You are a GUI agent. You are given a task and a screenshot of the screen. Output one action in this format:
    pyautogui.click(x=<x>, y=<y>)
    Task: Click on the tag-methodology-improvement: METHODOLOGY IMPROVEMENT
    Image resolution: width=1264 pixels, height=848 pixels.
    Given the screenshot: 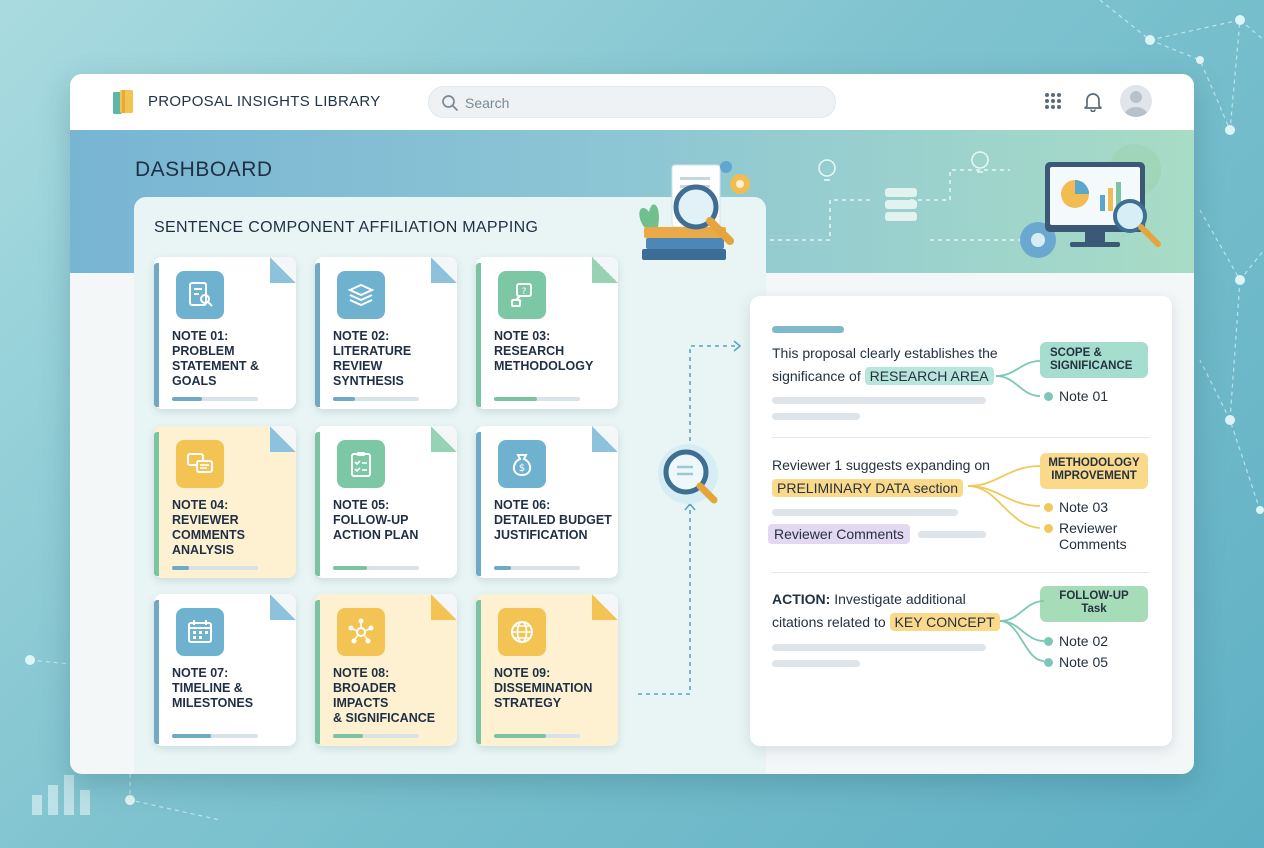 What is the action you would take?
    pyautogui.click(x=1094, y=471)
    